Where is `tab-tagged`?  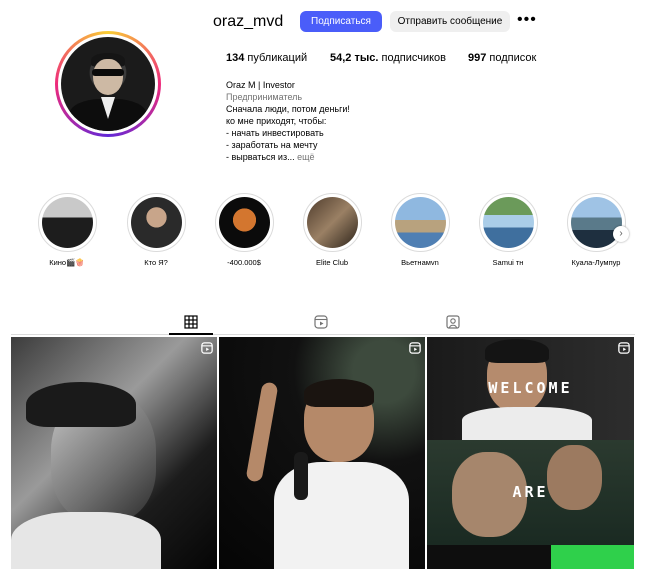 tab-tagged is located at coordinates (453, 323).